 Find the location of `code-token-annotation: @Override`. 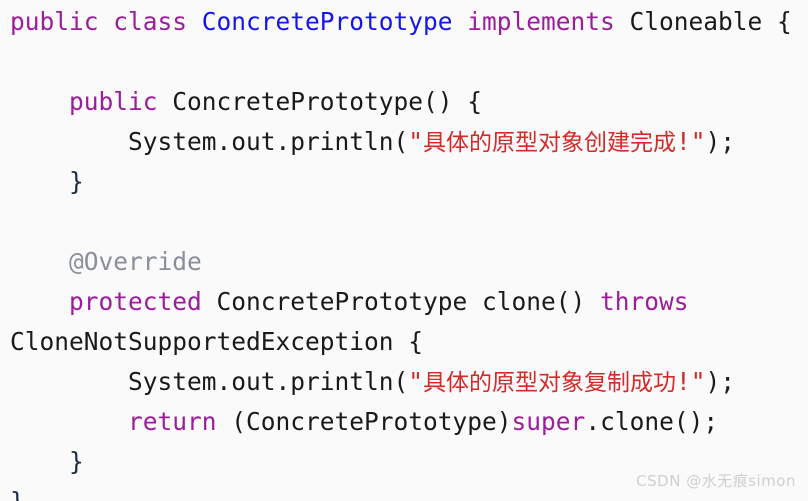

code-token-annotation: @Override is located at coordinates (135, 261).